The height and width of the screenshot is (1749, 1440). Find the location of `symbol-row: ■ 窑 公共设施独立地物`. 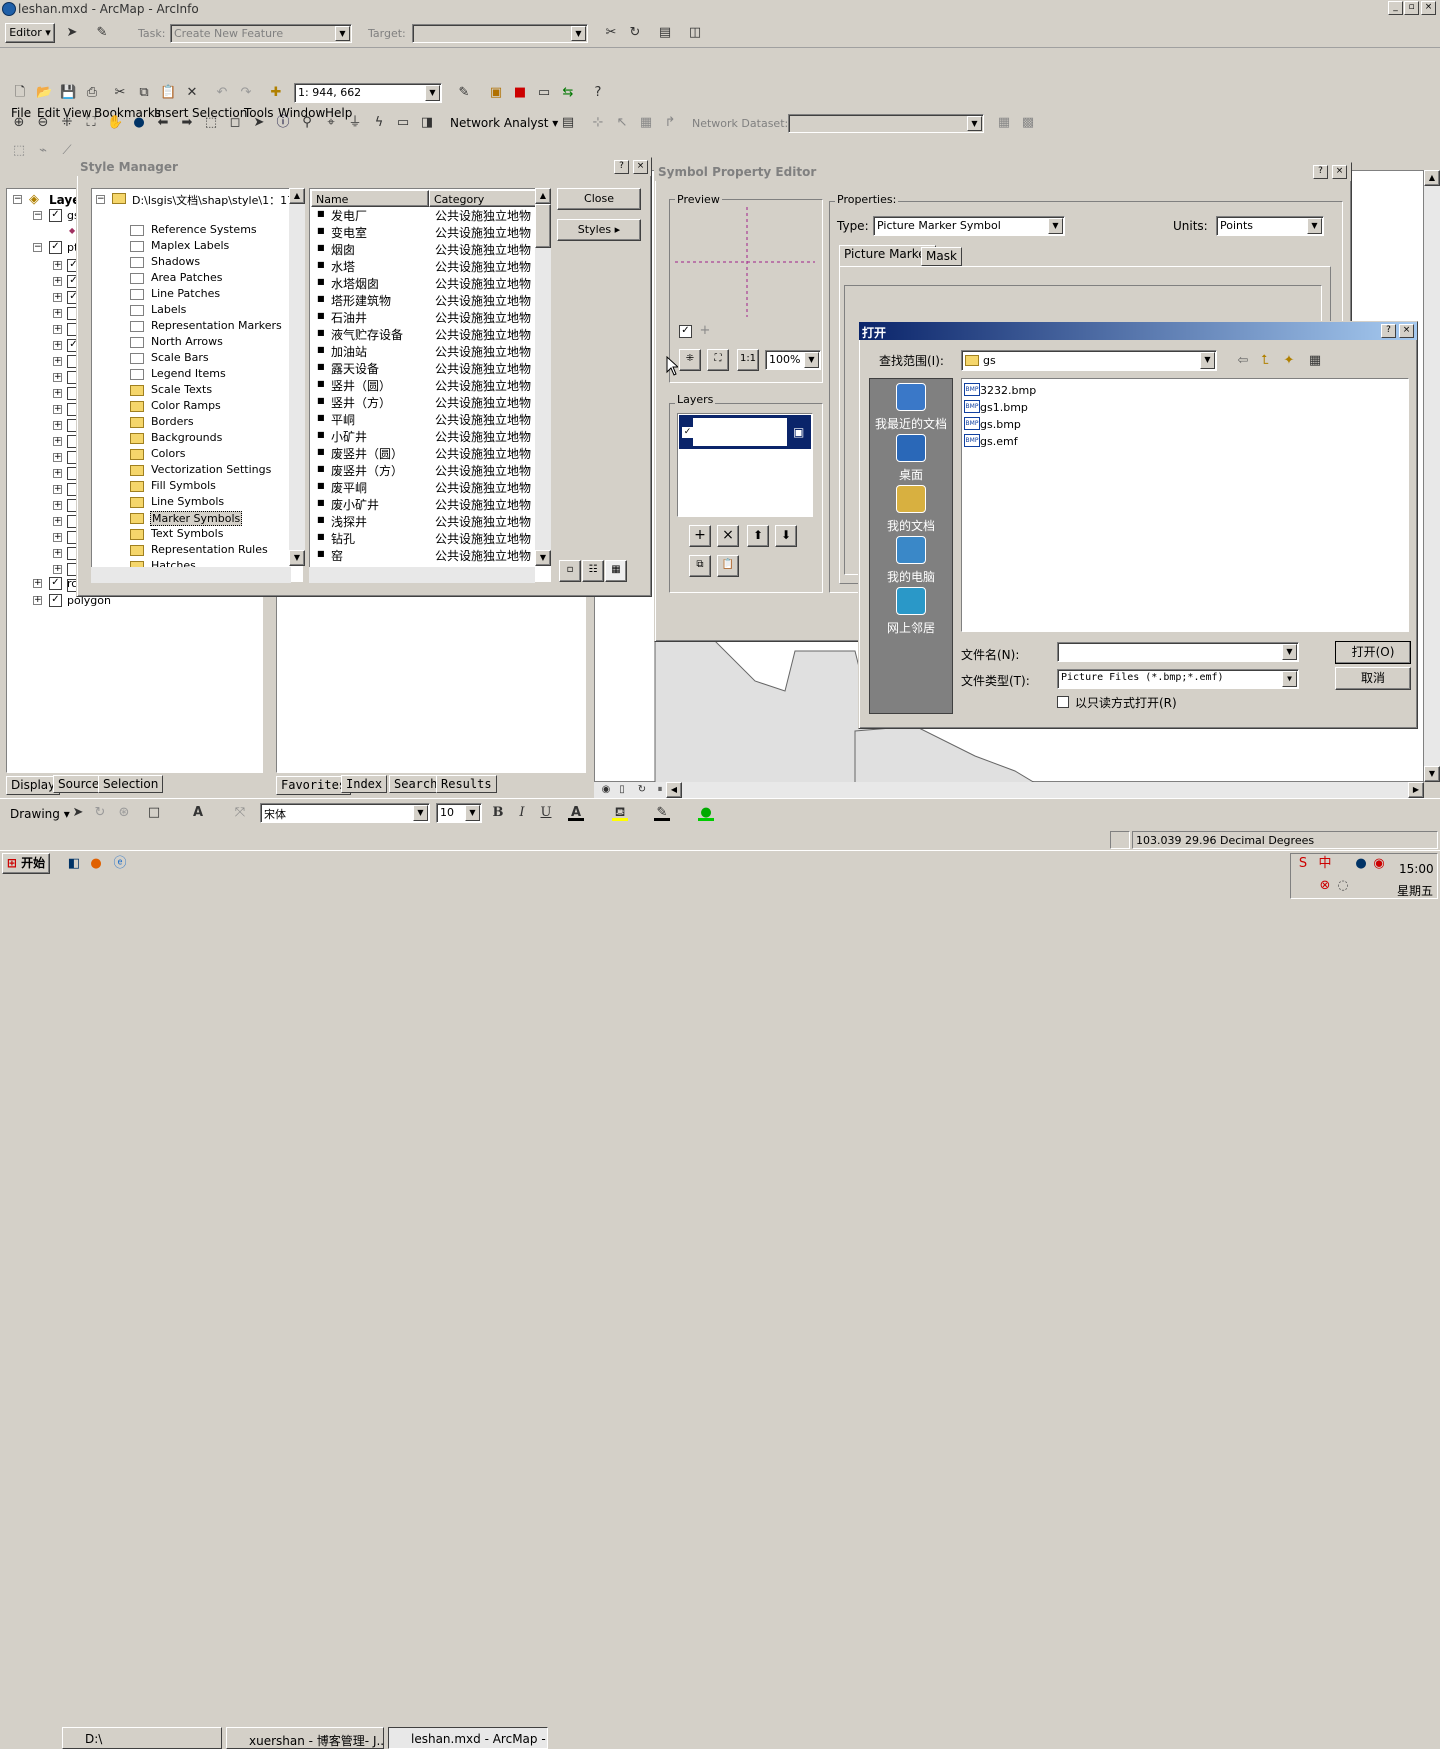

symbol-row: ■ 窑 公共设施独立地物 is located at coordinates (424, 555).